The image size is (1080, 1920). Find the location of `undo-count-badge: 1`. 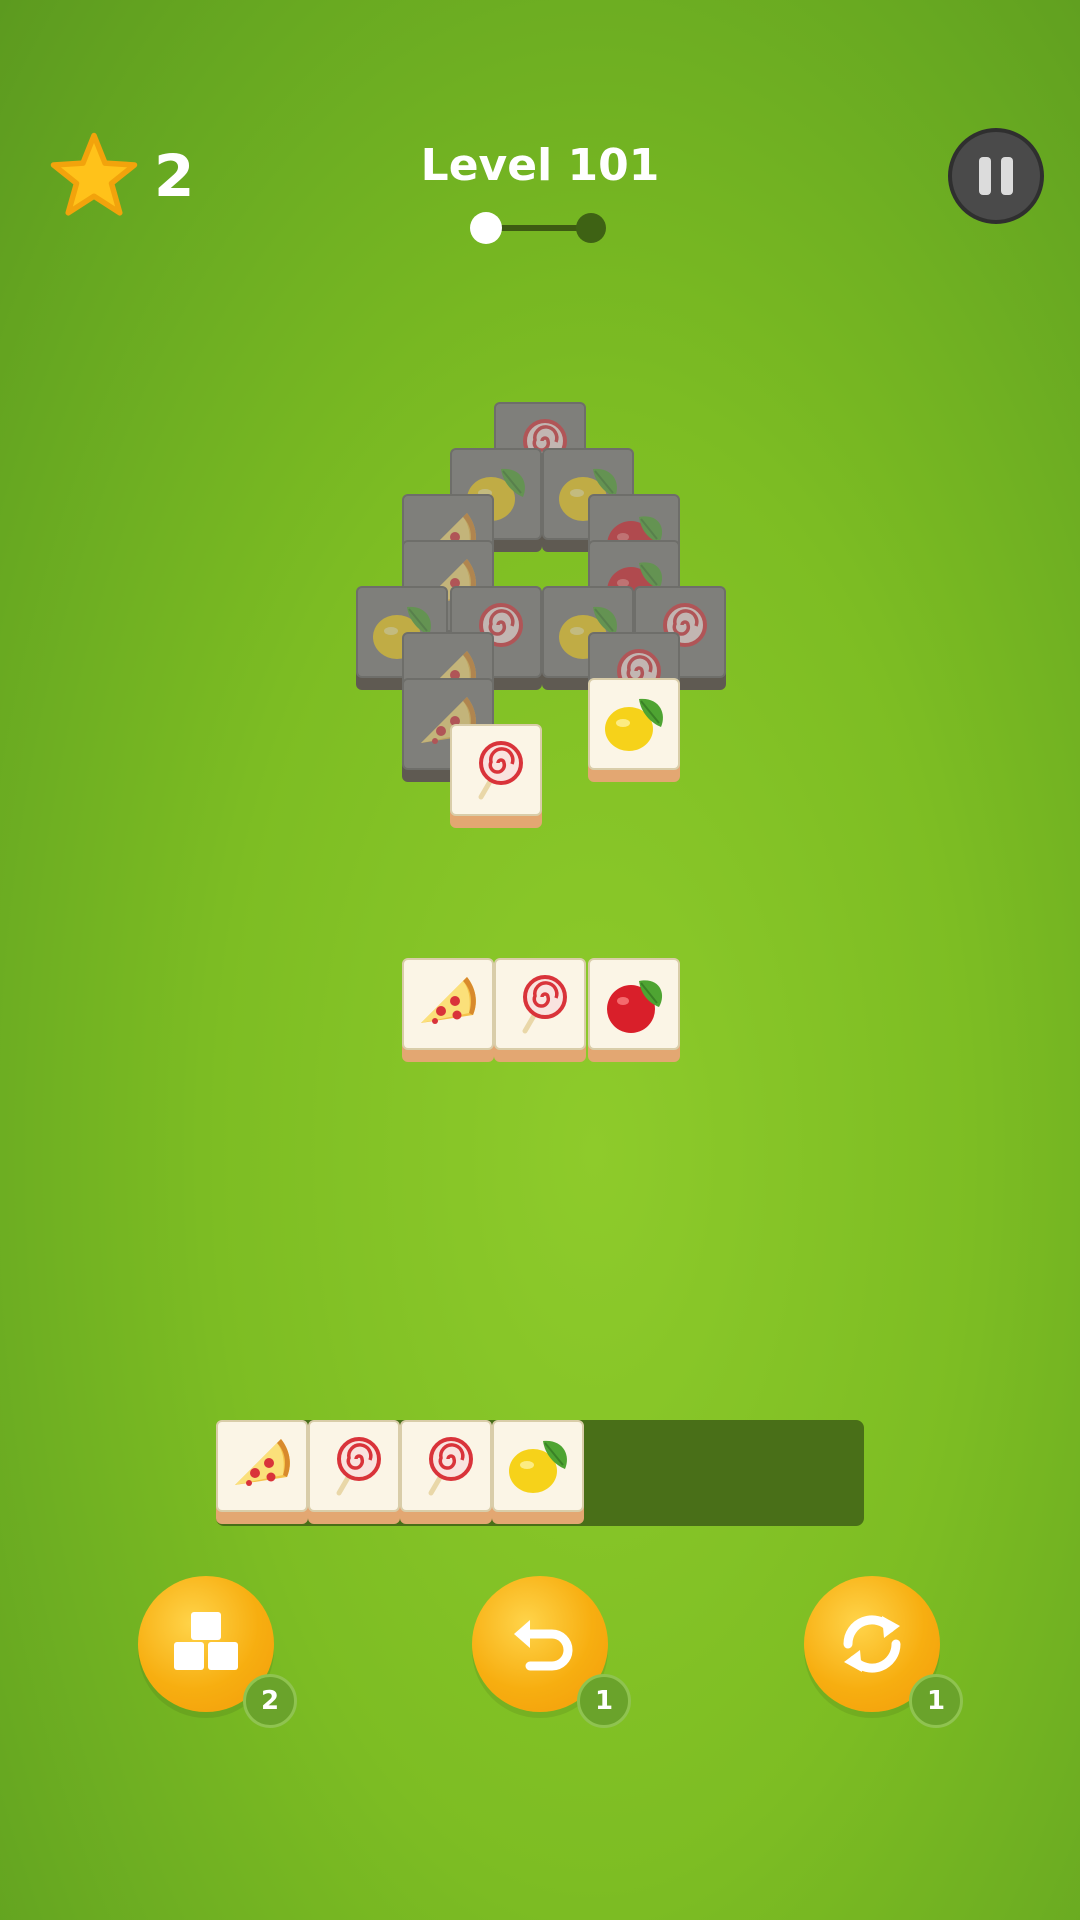

undo-count-badge: 1 is located at coordinates (604, 1701).